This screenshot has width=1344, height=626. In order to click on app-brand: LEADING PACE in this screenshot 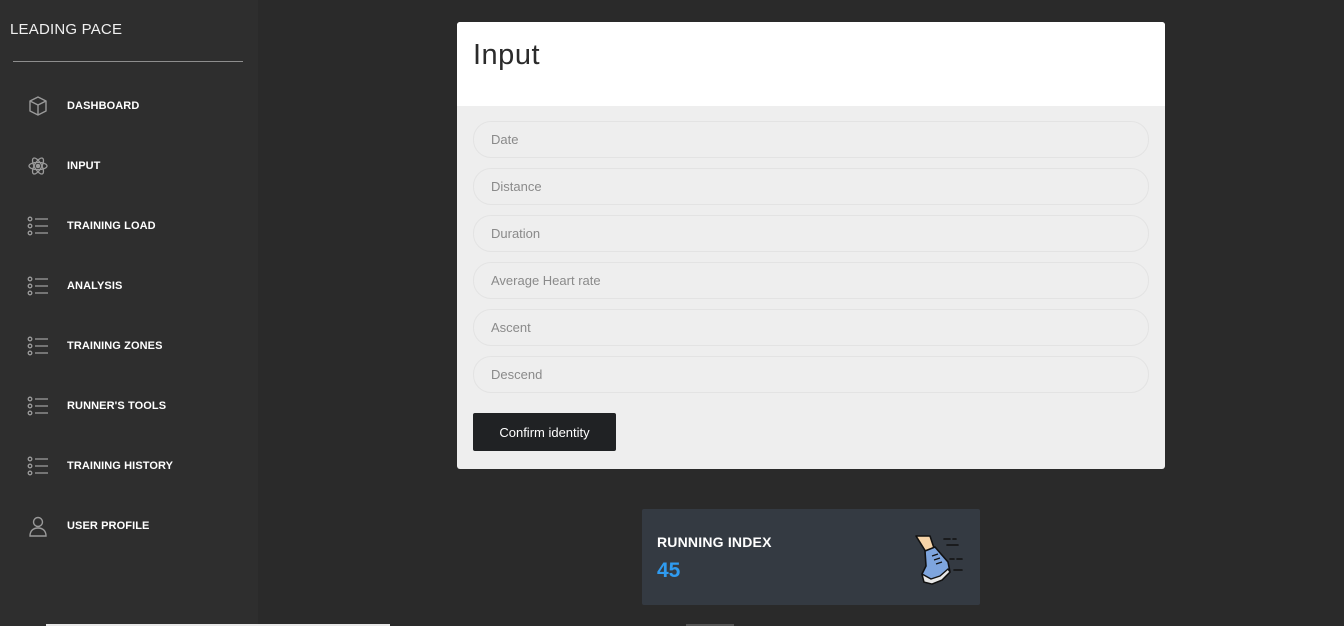, I will do `click(66, 29)`.